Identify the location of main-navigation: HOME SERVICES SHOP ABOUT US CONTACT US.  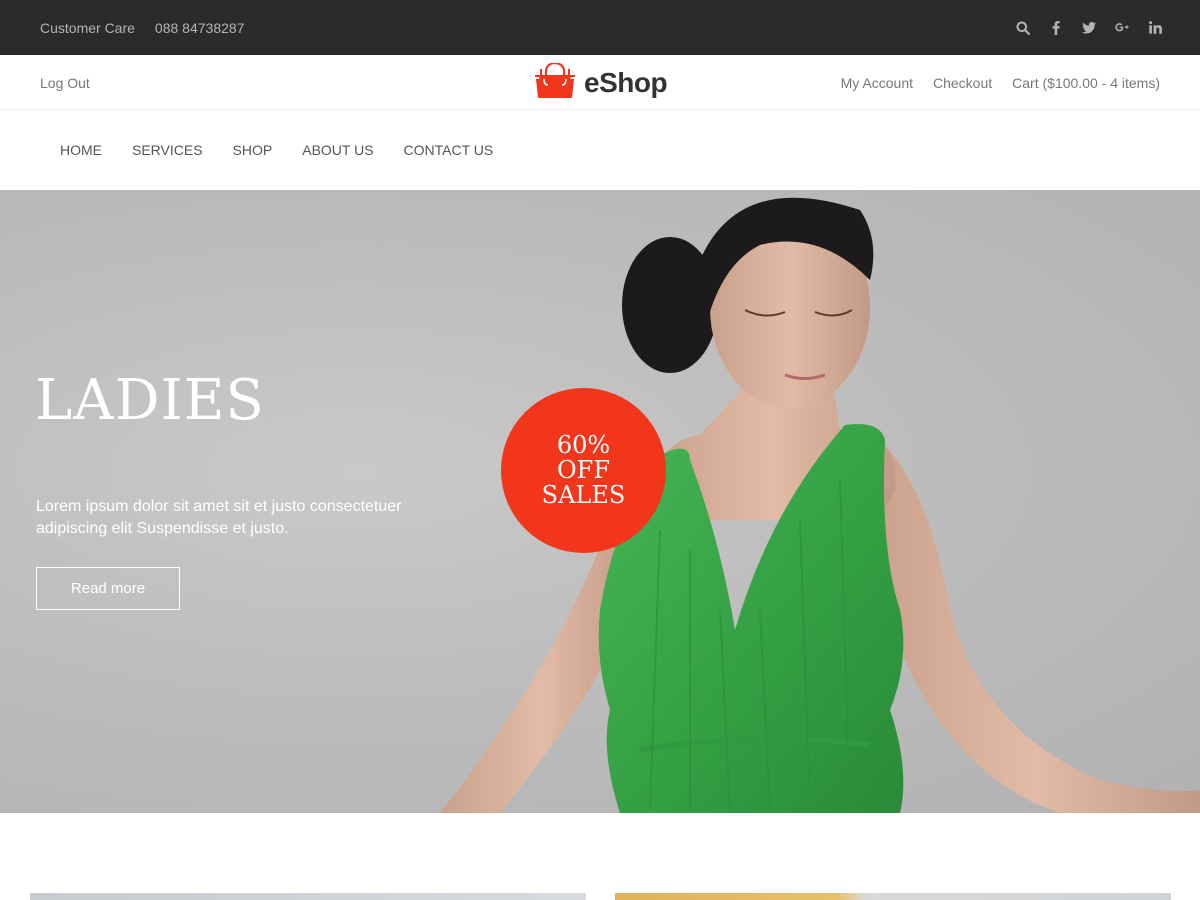
(600, 150).